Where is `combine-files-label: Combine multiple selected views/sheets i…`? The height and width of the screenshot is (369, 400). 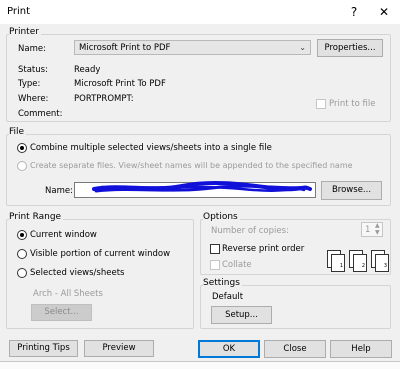 combine-files-label: Combine multiple selected views/sheets i… is located at coordinates (151, 148).